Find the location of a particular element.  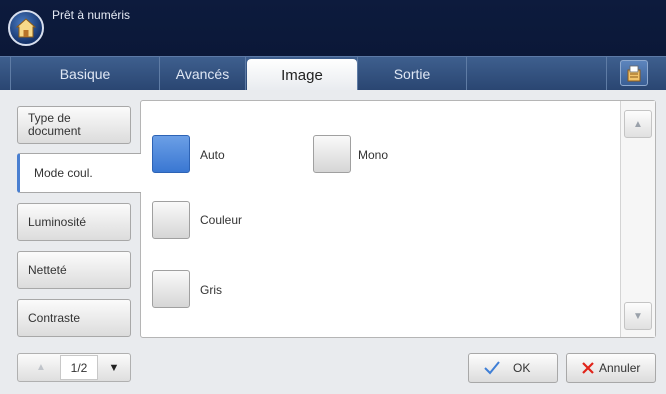

job-status-button is located at coordinates (634, 73).